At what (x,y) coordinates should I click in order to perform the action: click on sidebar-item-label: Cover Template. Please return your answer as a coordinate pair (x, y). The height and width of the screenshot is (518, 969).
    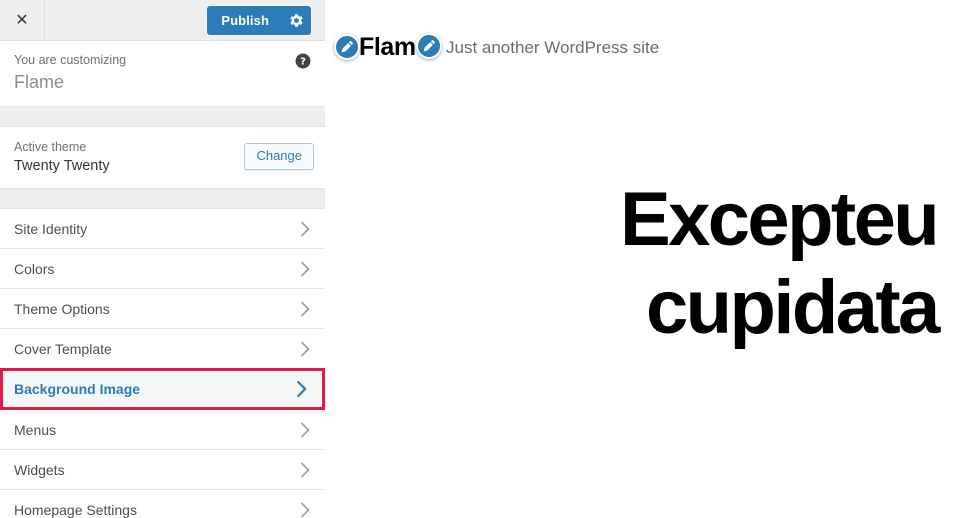
    Looking at the image, I should click on (63, 348).